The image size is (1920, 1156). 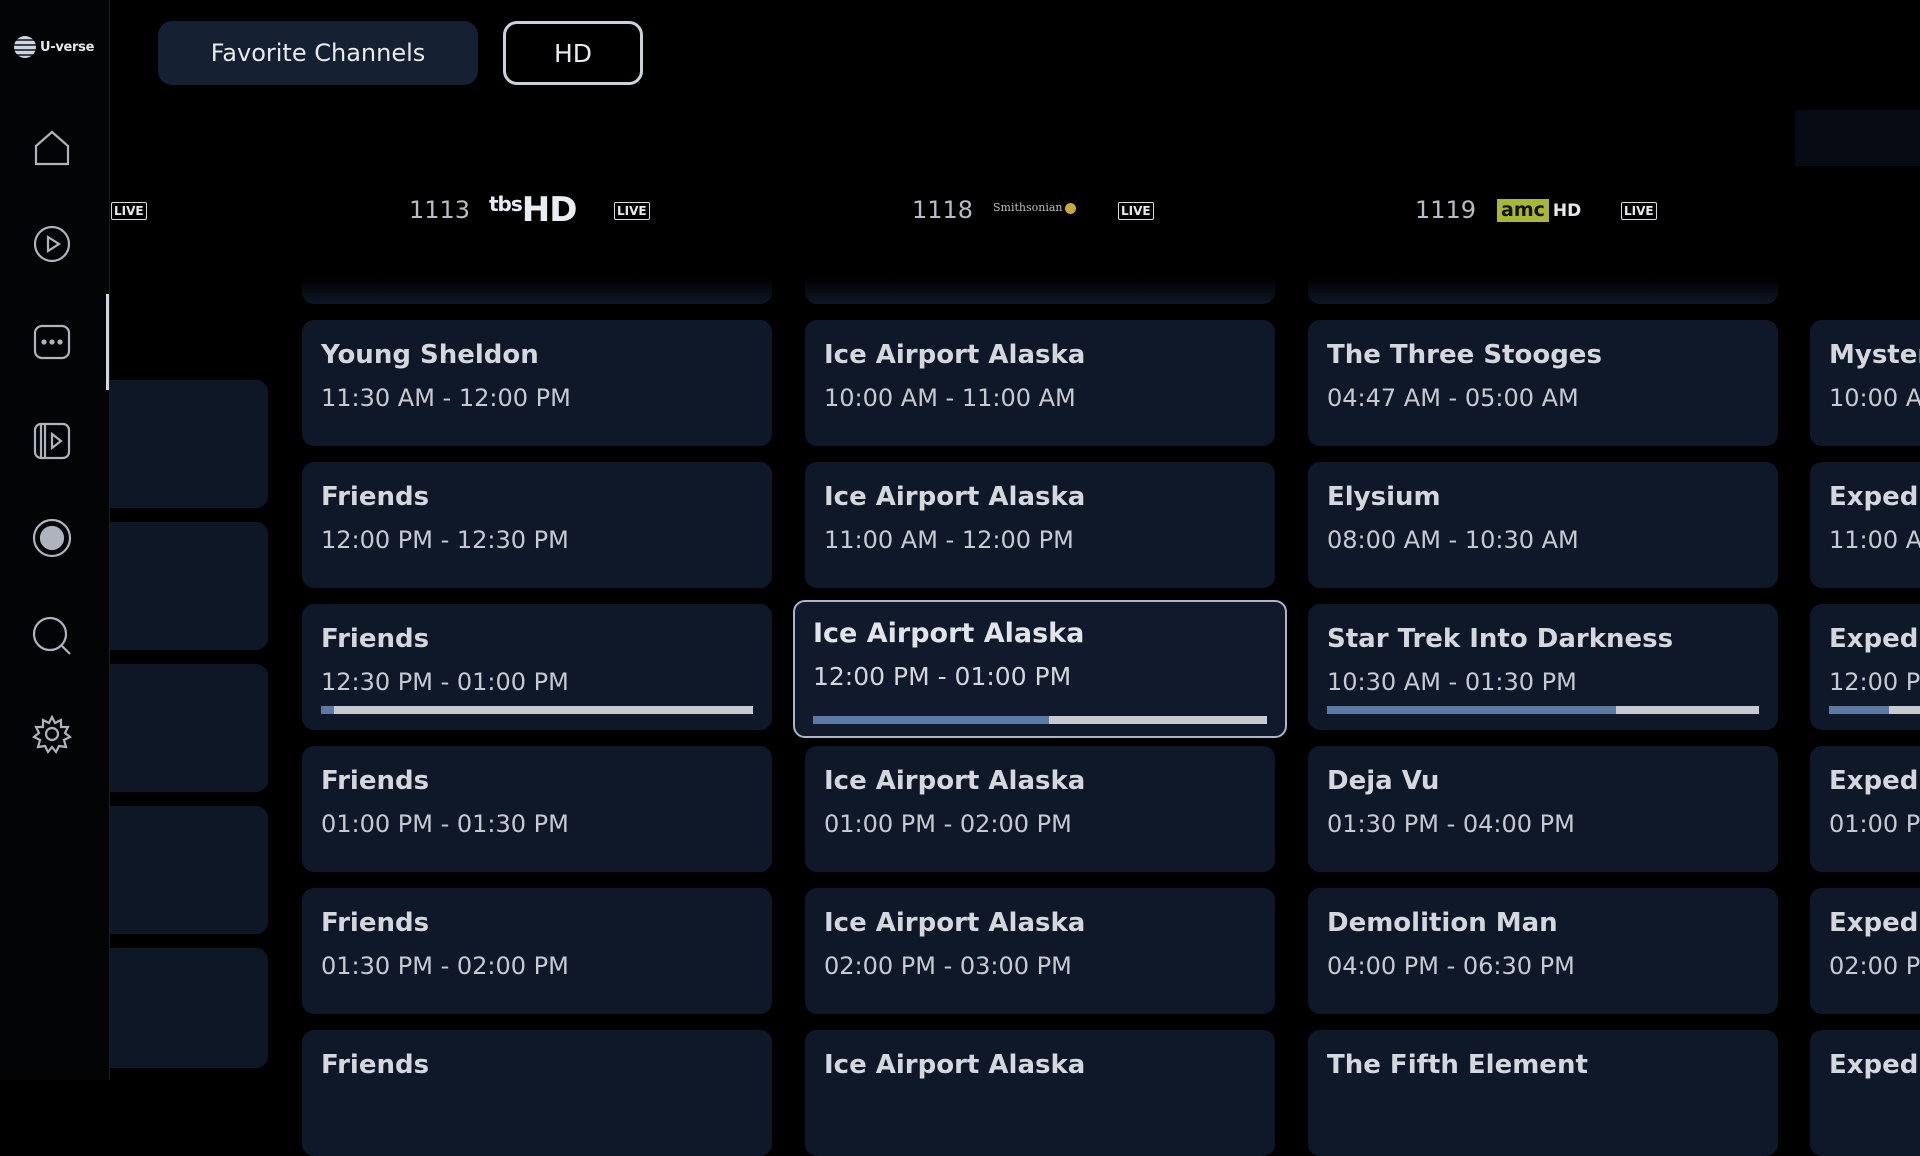 What do you see at coordinates (1874, 682) in the screenshot?
I see `program-time: 12:00 PI` at bounding box center [1874, 682].